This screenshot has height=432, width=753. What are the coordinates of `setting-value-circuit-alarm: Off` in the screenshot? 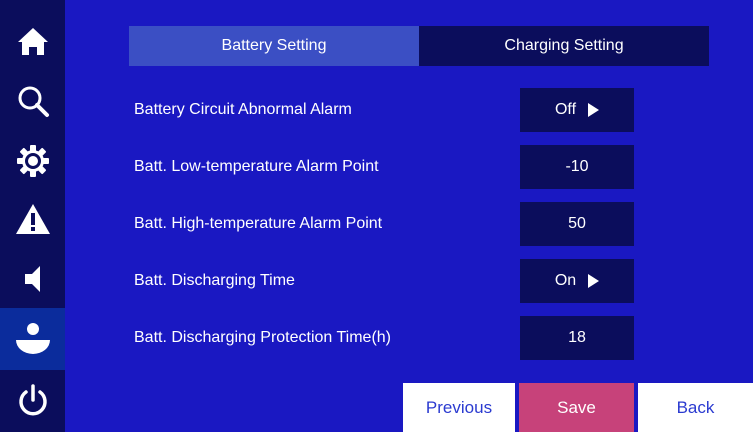 It's located at (577, 110).